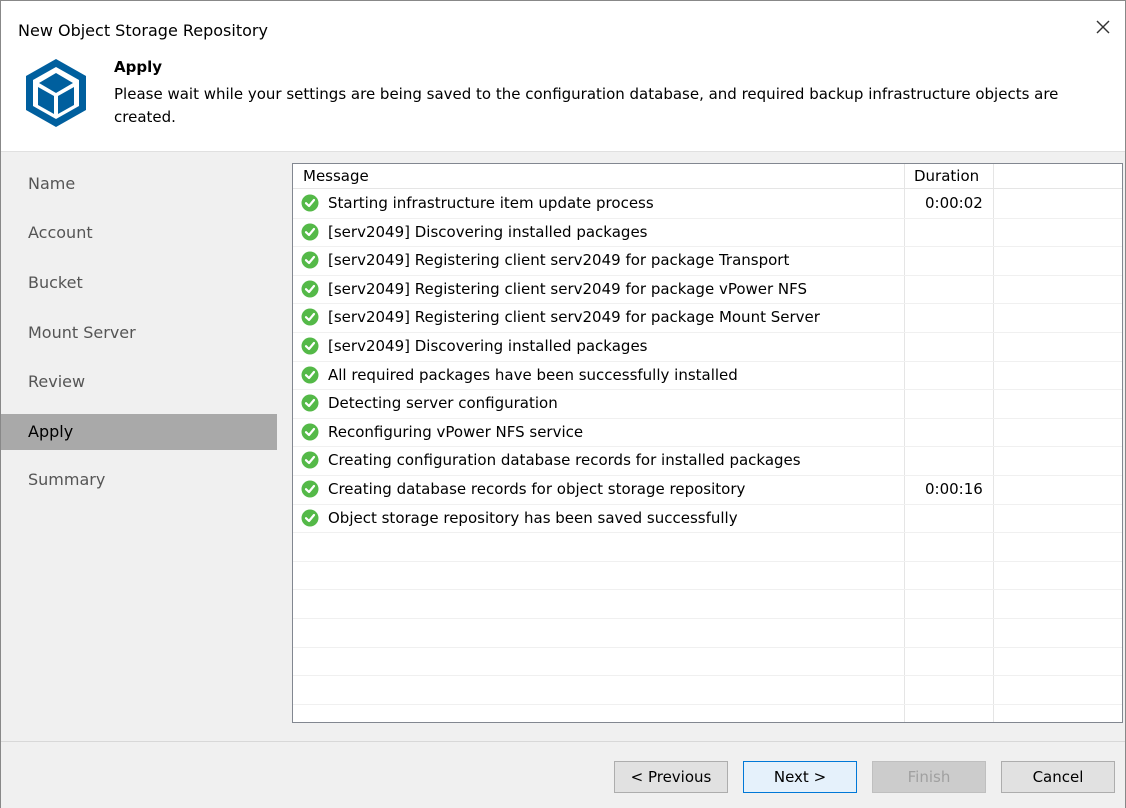  I want to click on nav-item-summary: Summary, so click(139, 480).